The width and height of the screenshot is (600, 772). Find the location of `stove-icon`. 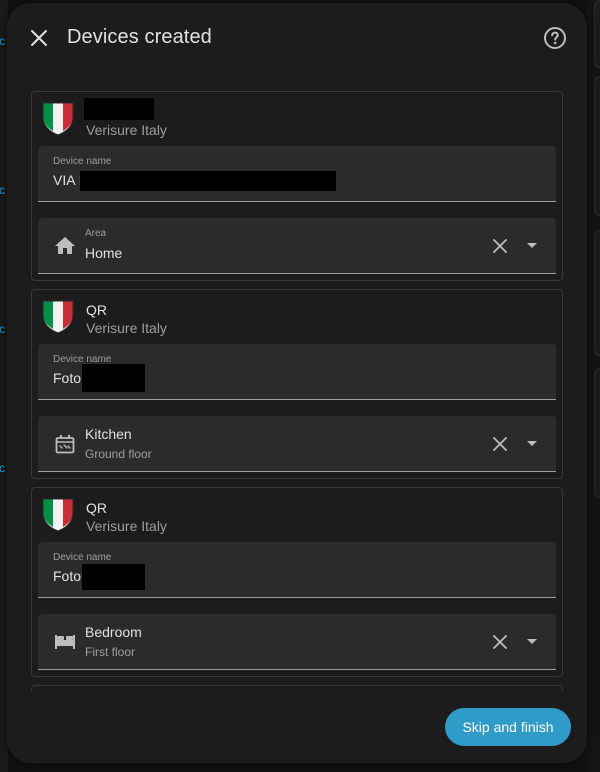

stove-icon is located at coordinates (65, 444).